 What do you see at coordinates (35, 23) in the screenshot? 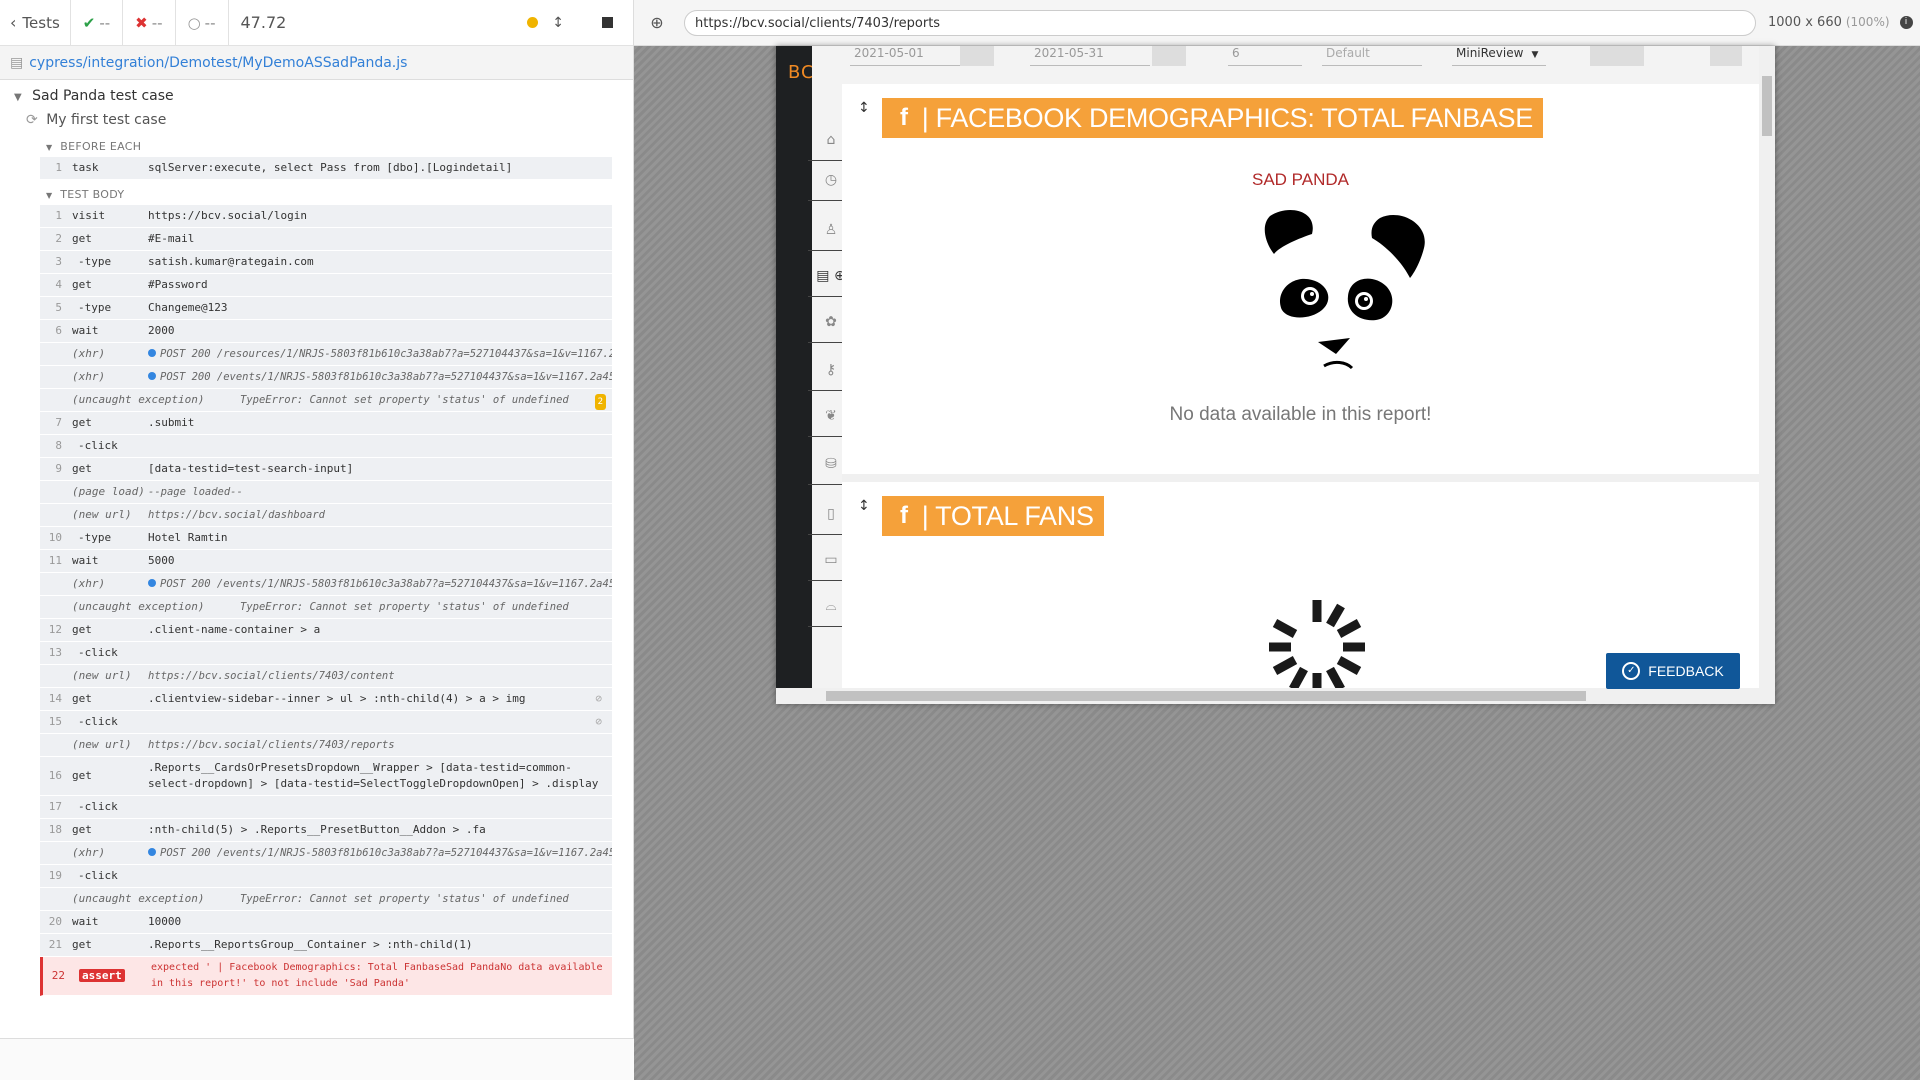
I see `back-to-tests-button: ‹ Tests` at bounding box center [35, 23].